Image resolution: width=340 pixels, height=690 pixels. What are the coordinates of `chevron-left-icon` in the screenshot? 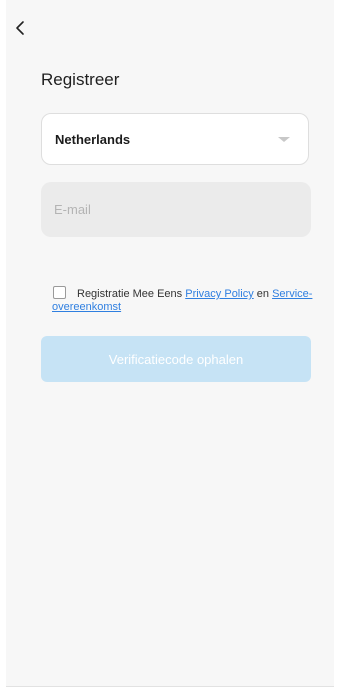 It's located at (20, 28).